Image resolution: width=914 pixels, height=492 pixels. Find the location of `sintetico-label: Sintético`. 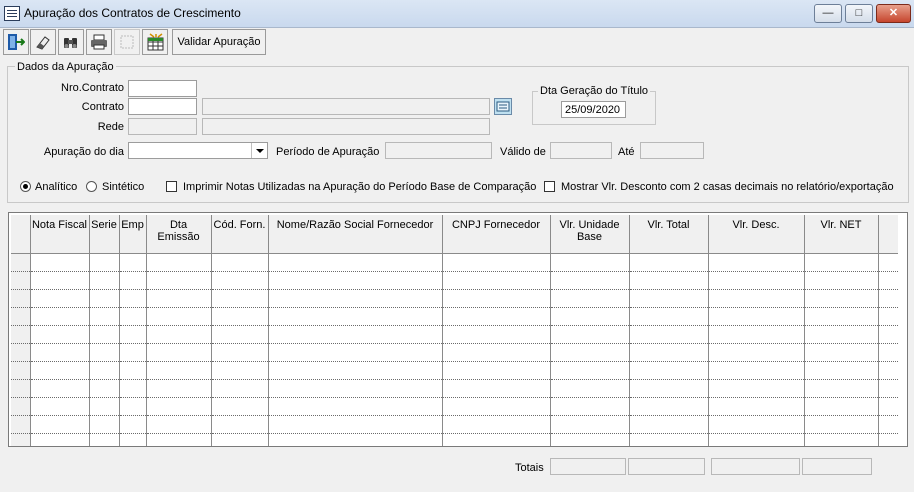

sintetico-label: Sintético is located at coordinates (123, 187).